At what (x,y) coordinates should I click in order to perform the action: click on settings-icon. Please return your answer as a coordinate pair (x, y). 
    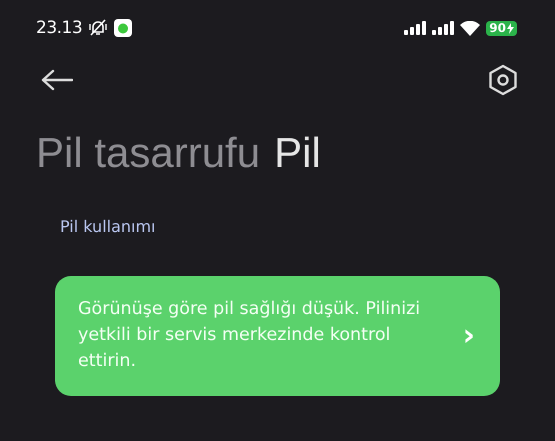
    Looking at the image, I should click on (503, 80).